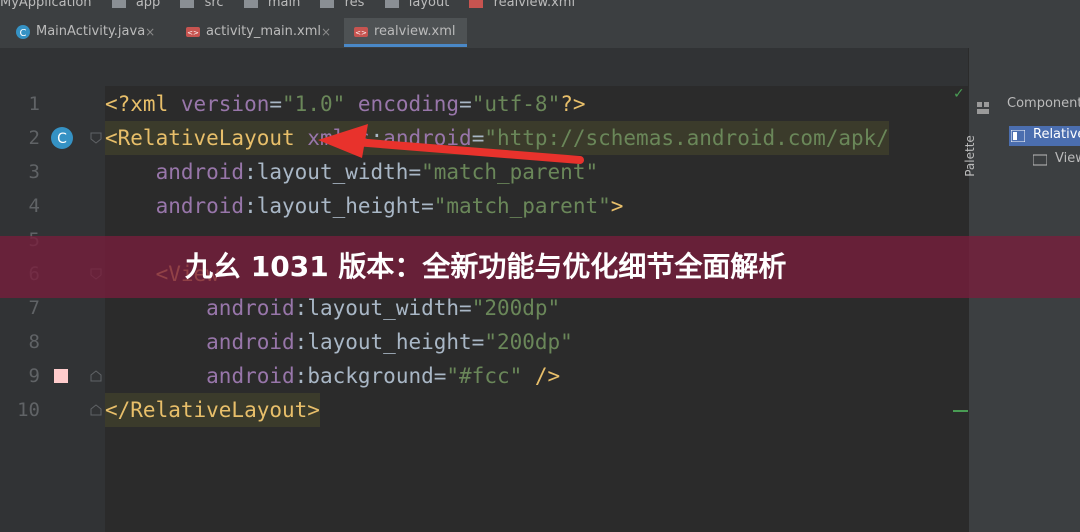  I want to click on code-line: android:layout_height="200dp", so click(339, 342).